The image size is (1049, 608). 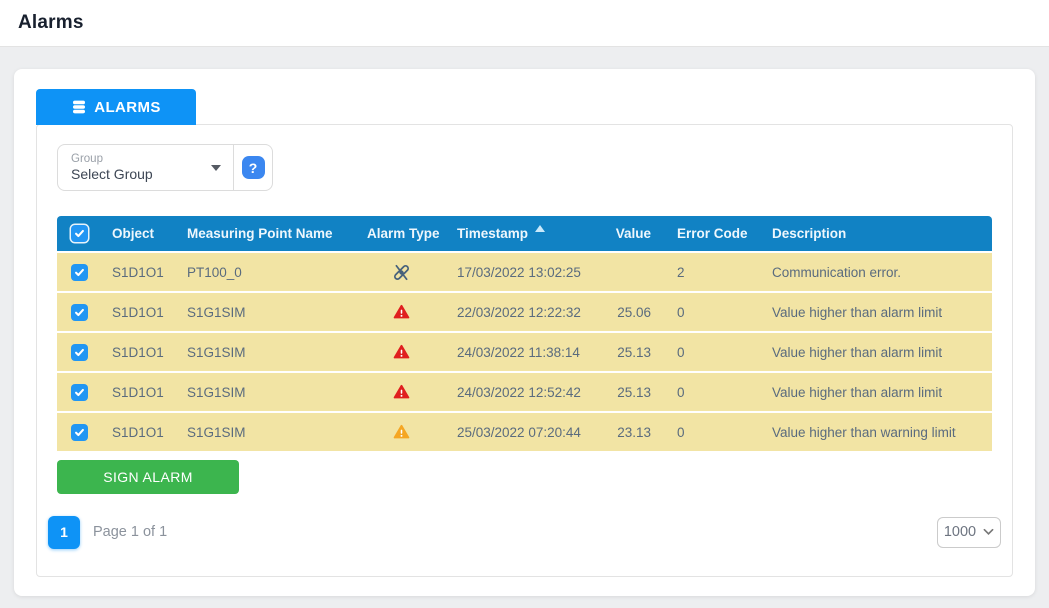 I want to click on page-size-select: 1000, so click(x=969, y=532).